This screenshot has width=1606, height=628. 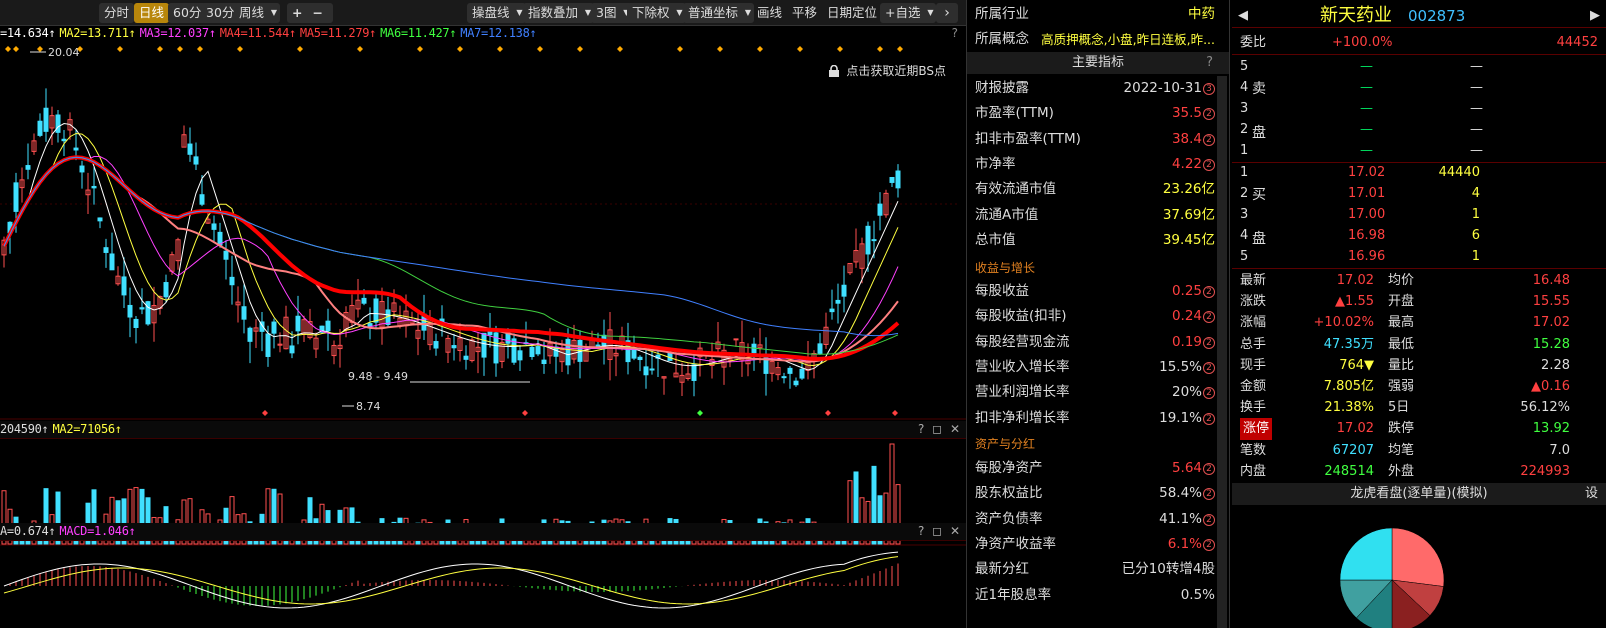 I want to click on coordinate-dropdown: 普通坐标 ▼, so click(x=719, y=13).